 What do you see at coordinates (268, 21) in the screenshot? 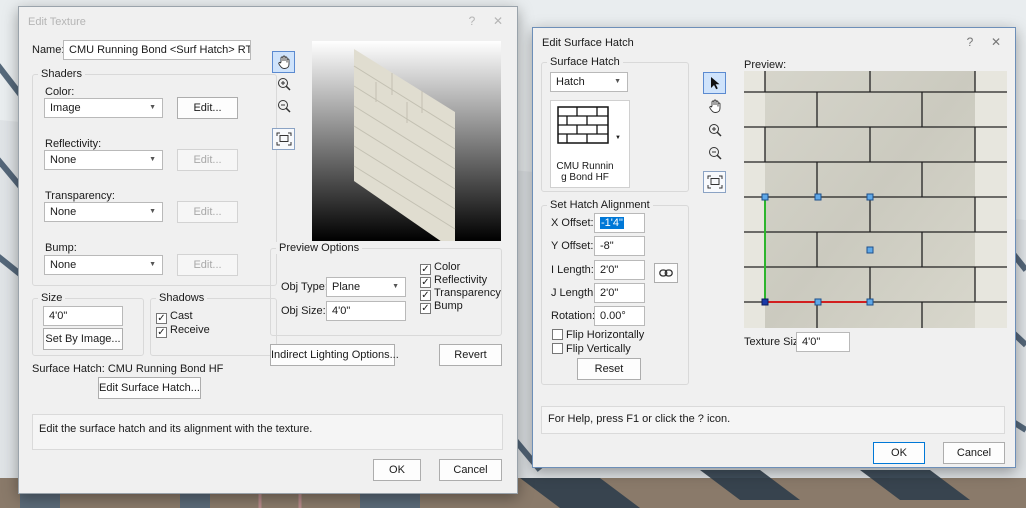
I see `edit-texture-titlebar: Edit Texture ? ✕` at bounding box center [268, 21].